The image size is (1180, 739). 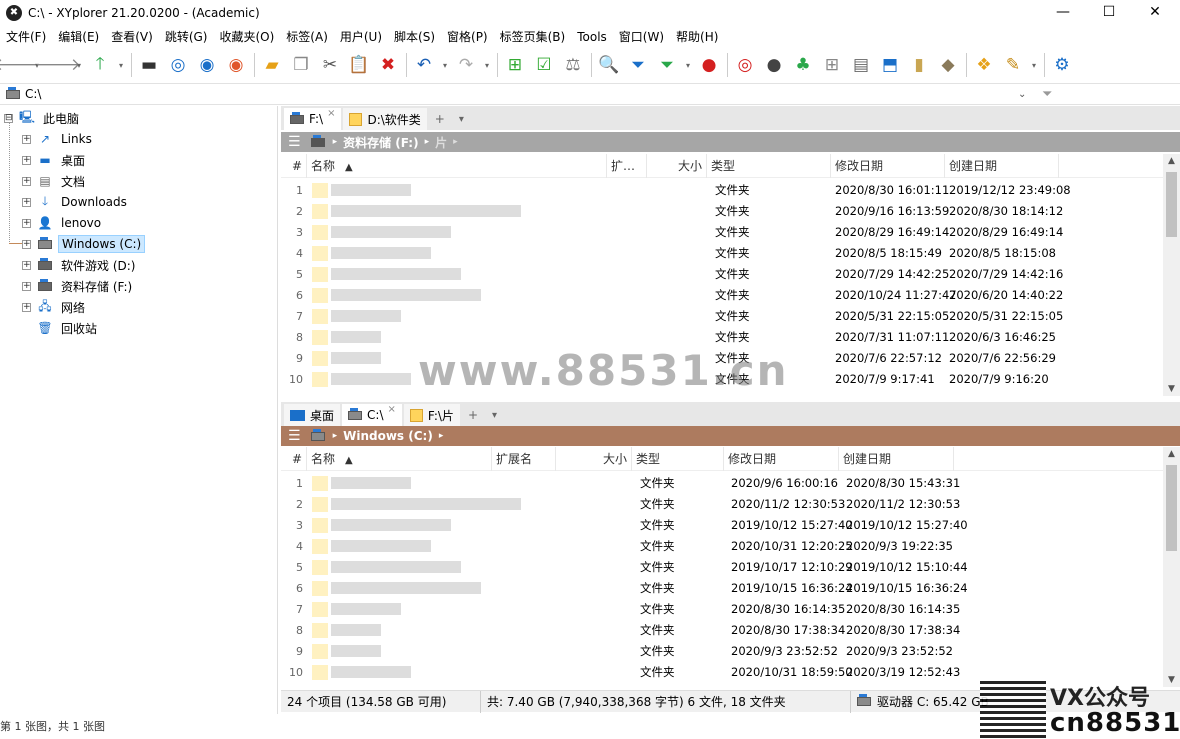 I want to click on address-bar: C:\ ⌄ ⏷, so click(x=590, y=94).